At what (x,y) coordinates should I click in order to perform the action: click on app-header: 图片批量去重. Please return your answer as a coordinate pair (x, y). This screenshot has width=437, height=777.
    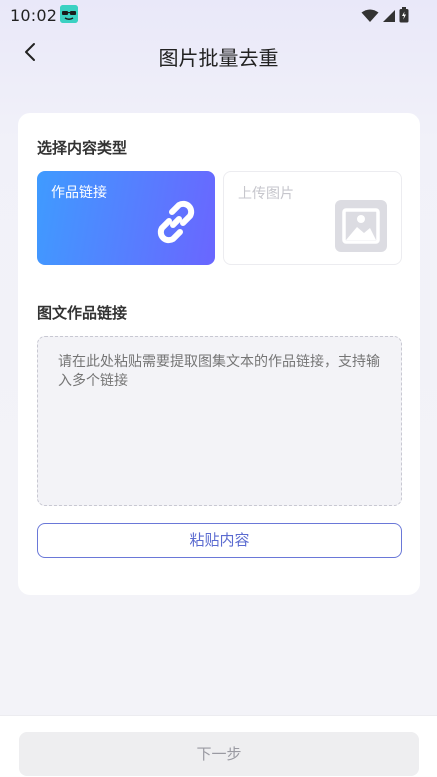
    Looking at the image, I should click on (218, 54).